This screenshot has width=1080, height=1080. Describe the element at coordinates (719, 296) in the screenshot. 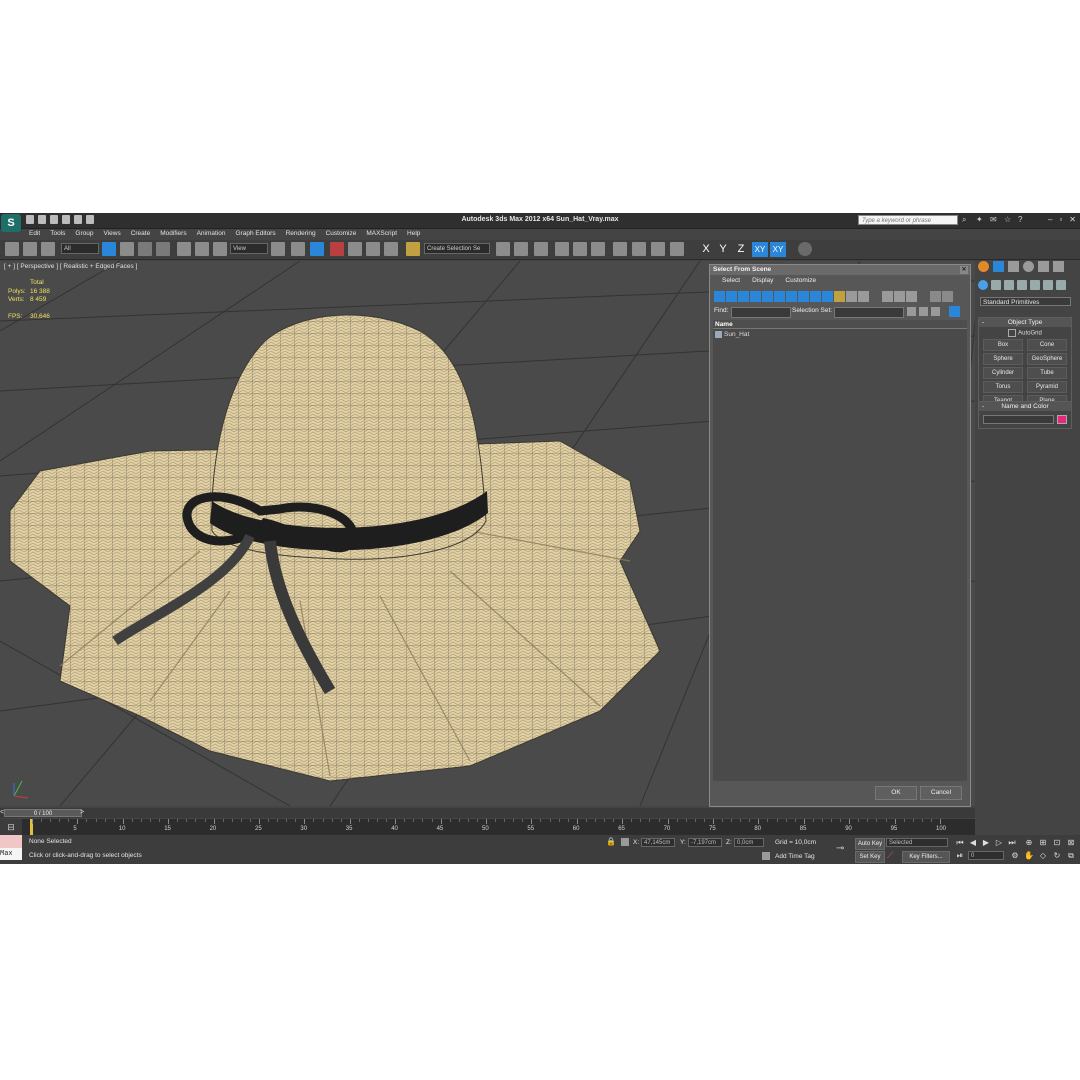

I see `display-geometry-icon` at that location.